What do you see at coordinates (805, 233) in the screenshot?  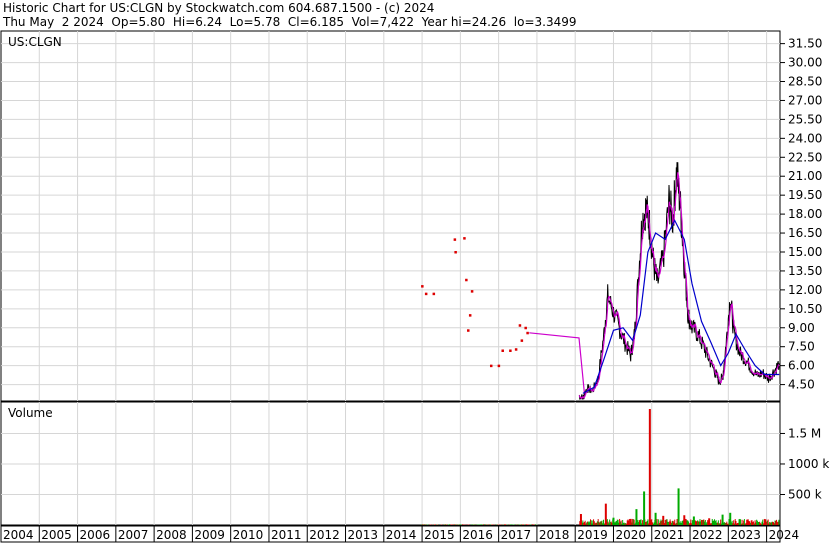 I see `price-tick-label: 16.50` at bounding box center [805, 233].